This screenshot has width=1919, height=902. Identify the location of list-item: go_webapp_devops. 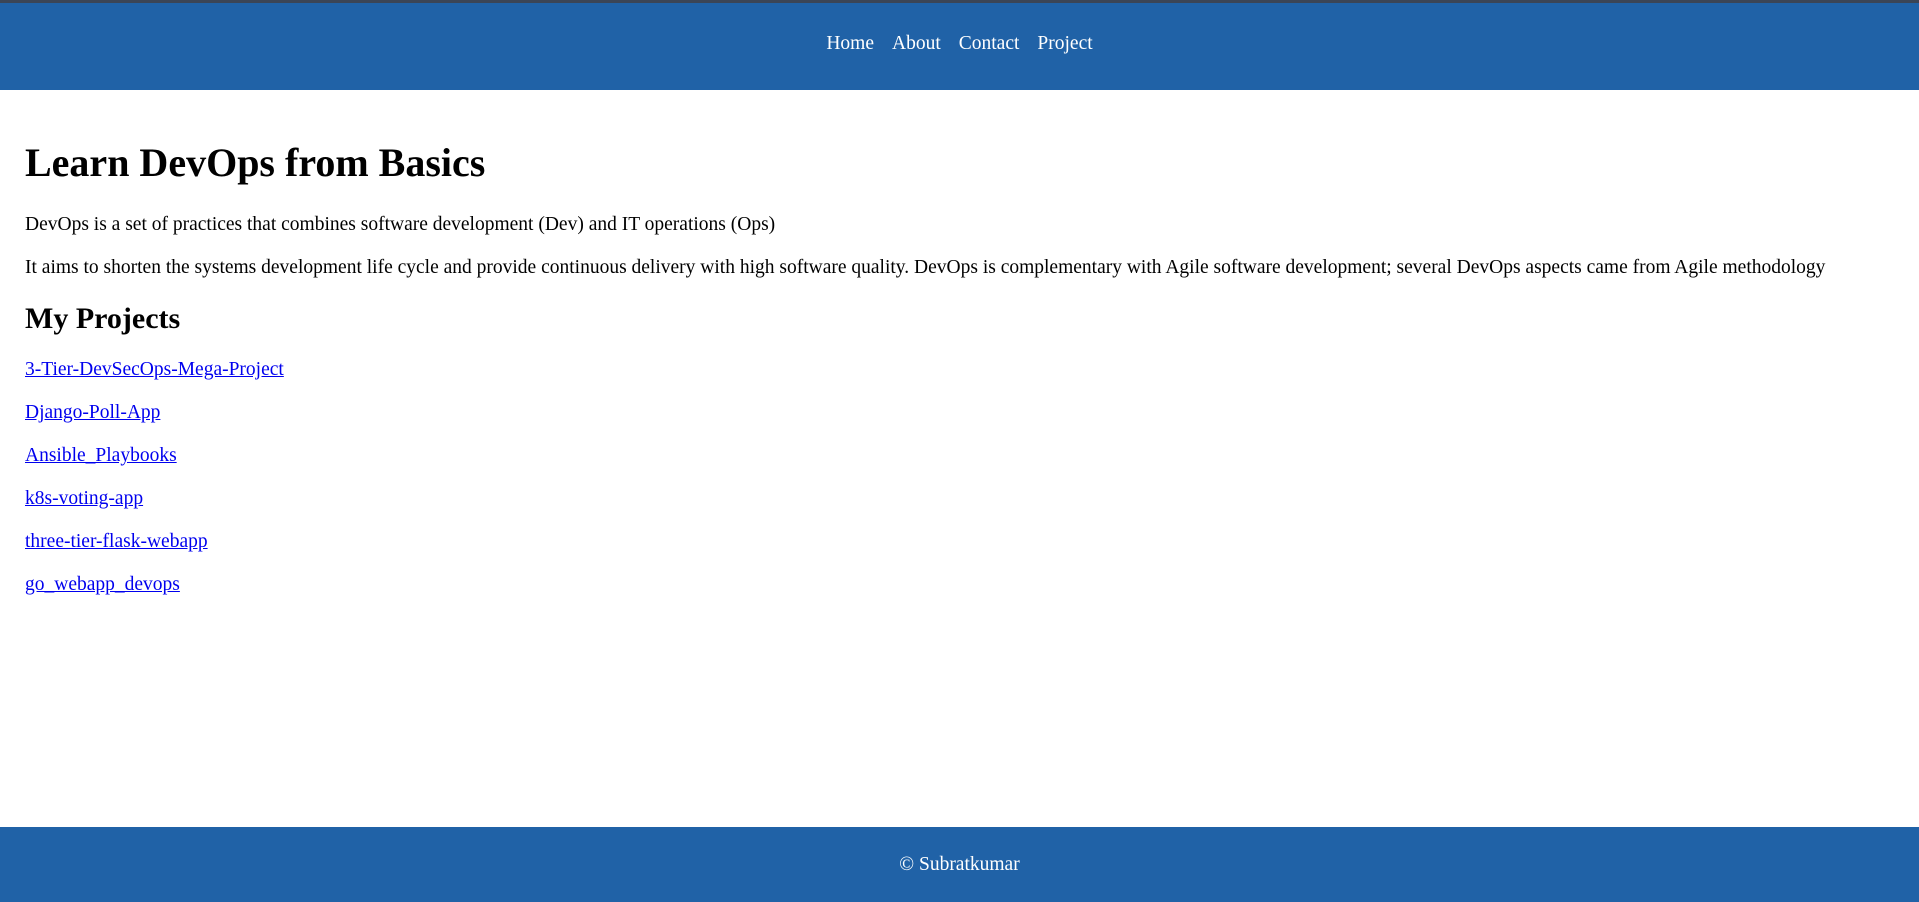
(962, 596).